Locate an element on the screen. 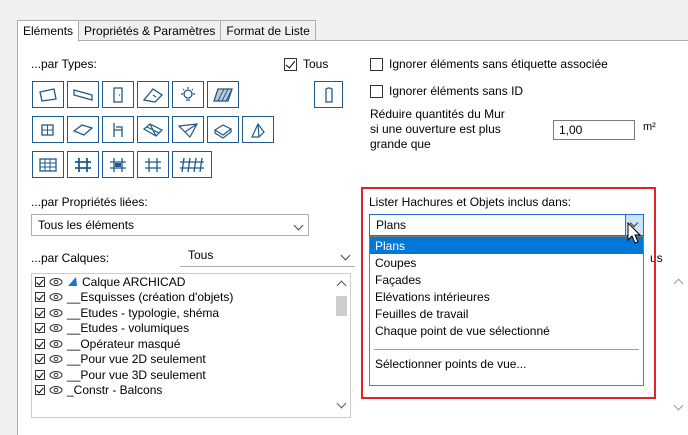 The width and height of the screenshot is (688, 435). option-elevations: Façades is located at coordinates (506, 279).